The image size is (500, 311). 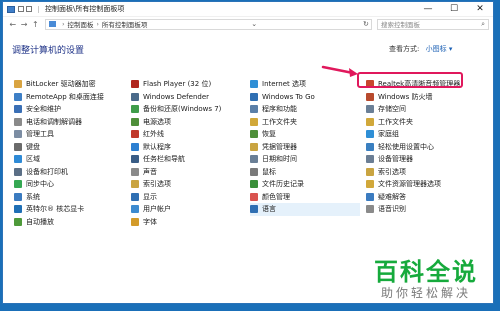 I want to click on control-panel-item: 用户帐户, so click(x=176, y=209).